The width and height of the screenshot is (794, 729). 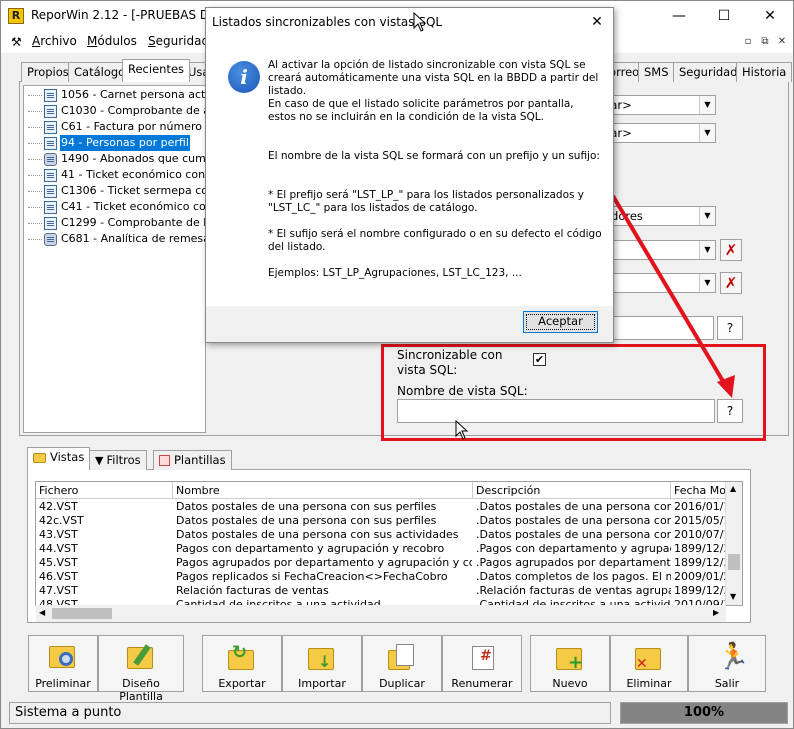 I want to click on template-icon, so click(x=164, y=460).